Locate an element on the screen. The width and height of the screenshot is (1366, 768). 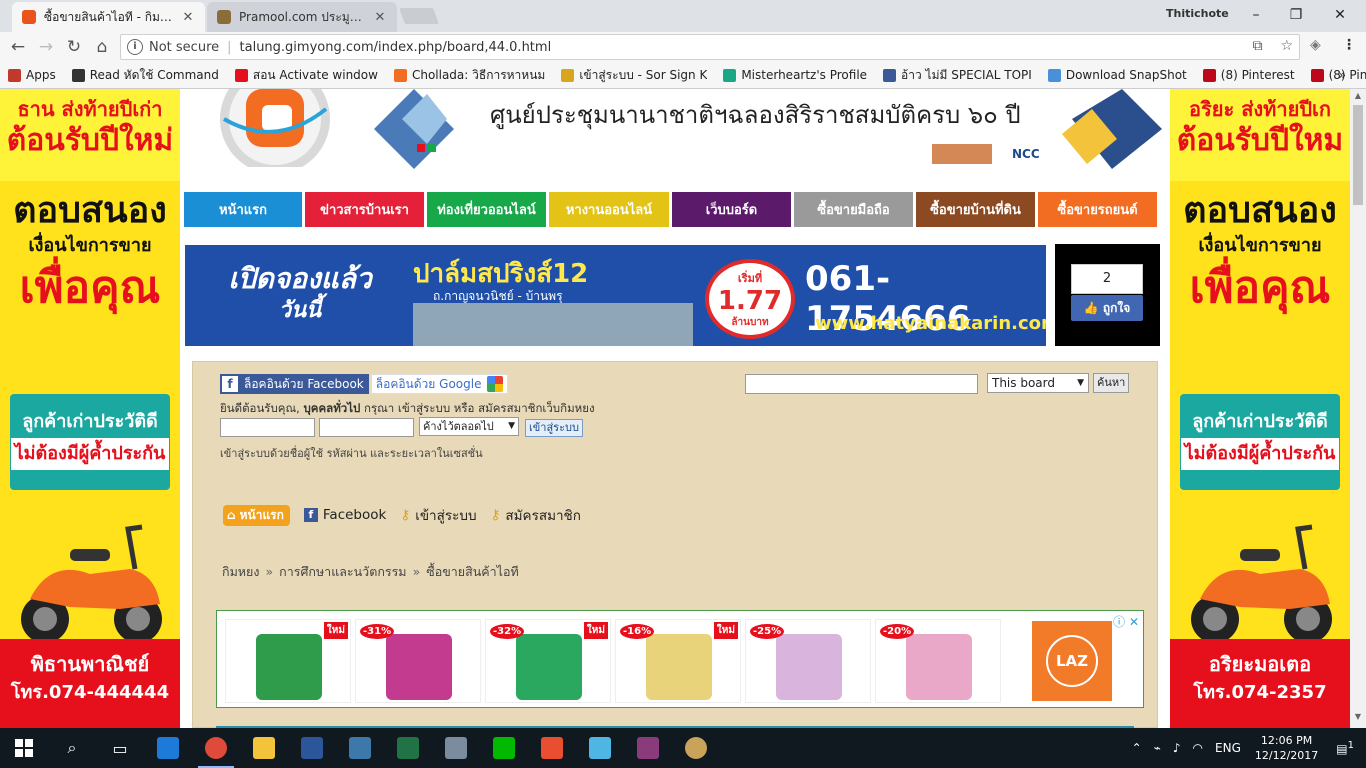
extension-icon: ◈ is located at coordinates (1315, 45).